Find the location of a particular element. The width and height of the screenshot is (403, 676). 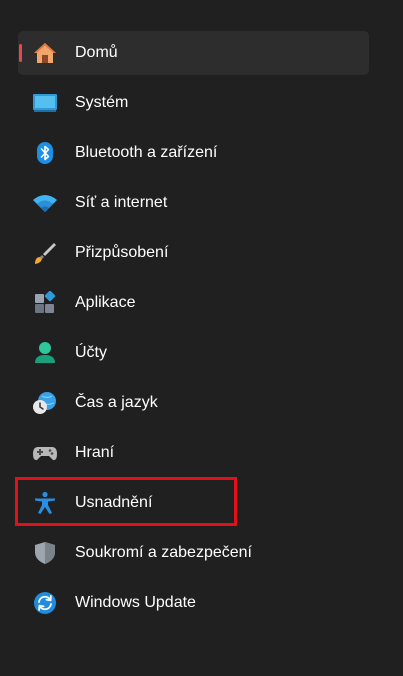

nav-item-label: Čas a jazyk is located at coordinates (116, 402).